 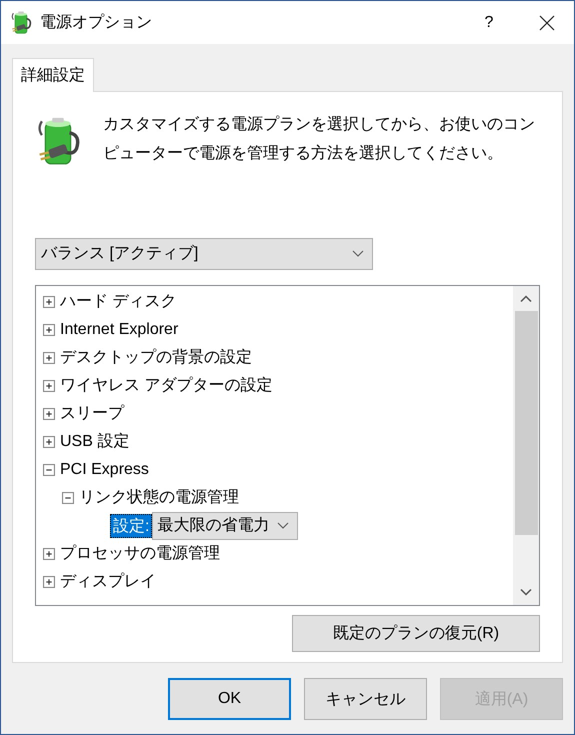 What do you see at coordinates (140, 553) in the screenshot?
I see `tree-item: プロセッサの電源管理` at bounding box center [140, 553].